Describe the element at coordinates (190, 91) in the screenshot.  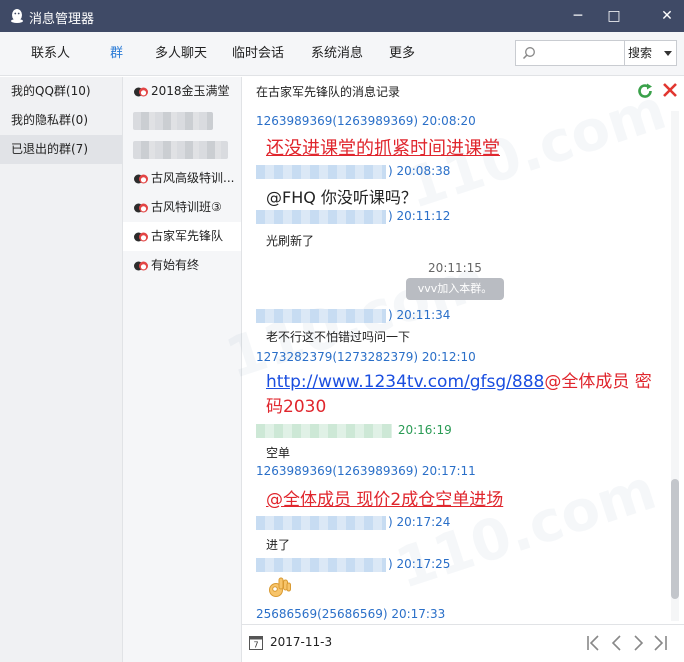
I see `group-name: 2018金玉满堂` at that location.